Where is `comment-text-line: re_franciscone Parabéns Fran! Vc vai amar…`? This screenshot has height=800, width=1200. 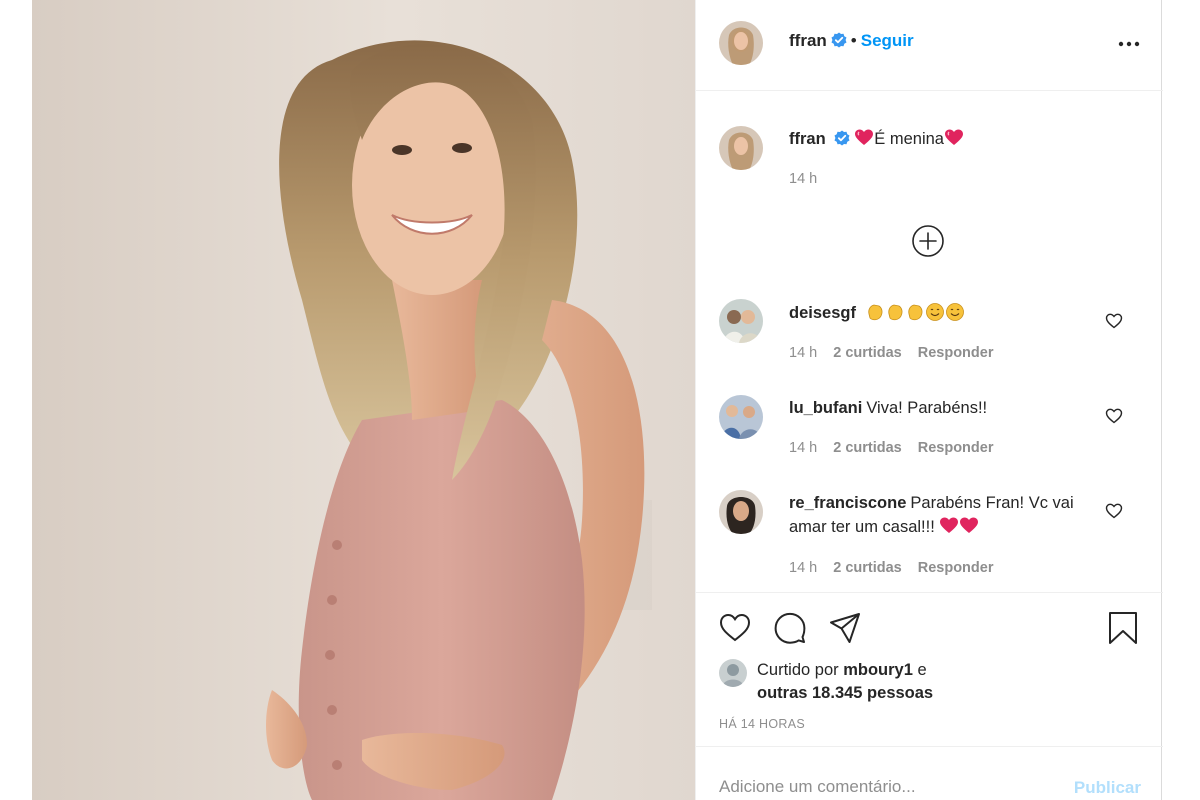 comment-text-line: re_franciscone Parabéns Fran! Vc vai amar… is located at coordinates (939, 515).